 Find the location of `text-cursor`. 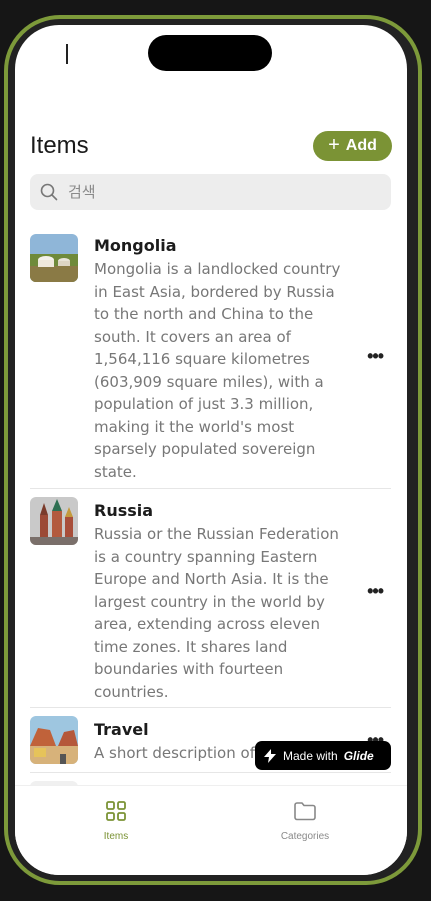

text-cursor is located at coordinates (67, 54).